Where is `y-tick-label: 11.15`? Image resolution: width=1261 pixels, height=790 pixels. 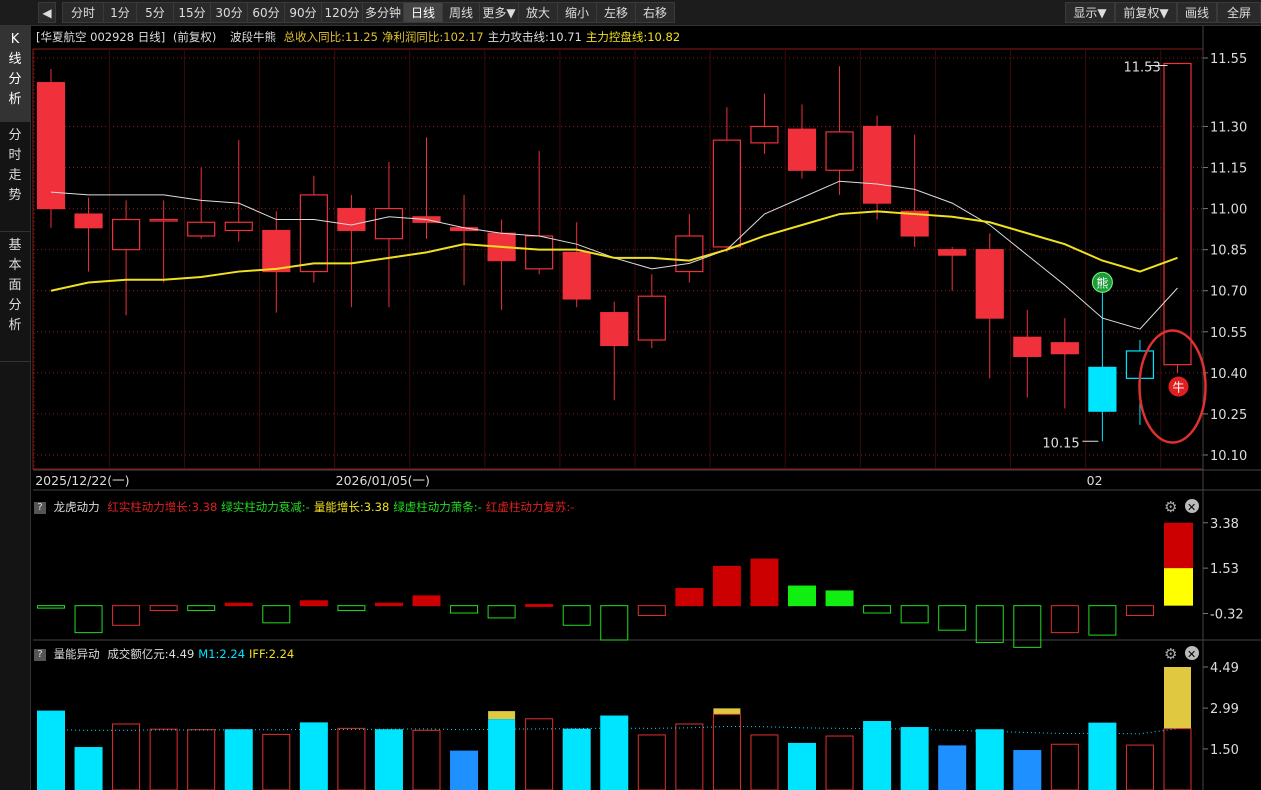
y-tick-label: 11.15 is located at coordinates (1228, 169).